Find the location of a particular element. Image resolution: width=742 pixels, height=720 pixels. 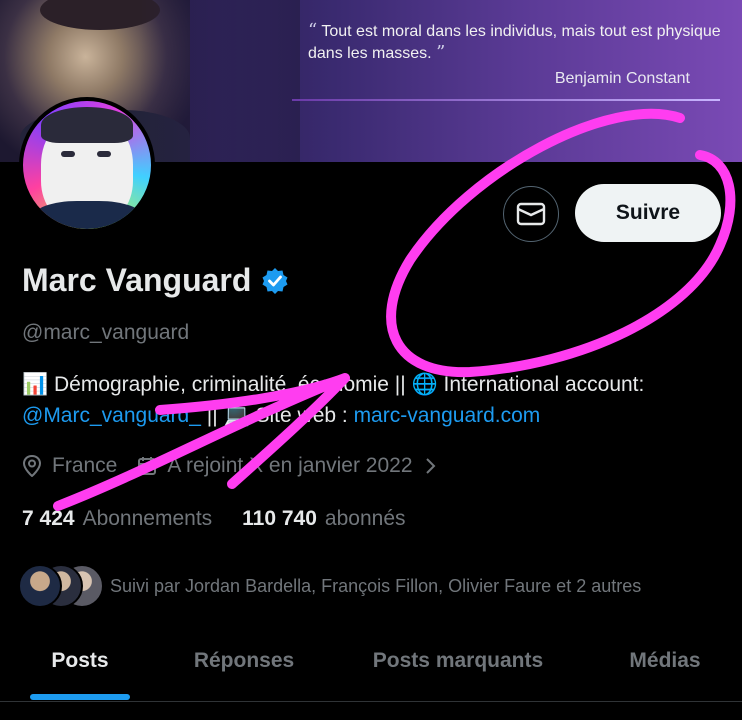

profile-name-row: Marc Vanguard is located at coordinates (155, 280).